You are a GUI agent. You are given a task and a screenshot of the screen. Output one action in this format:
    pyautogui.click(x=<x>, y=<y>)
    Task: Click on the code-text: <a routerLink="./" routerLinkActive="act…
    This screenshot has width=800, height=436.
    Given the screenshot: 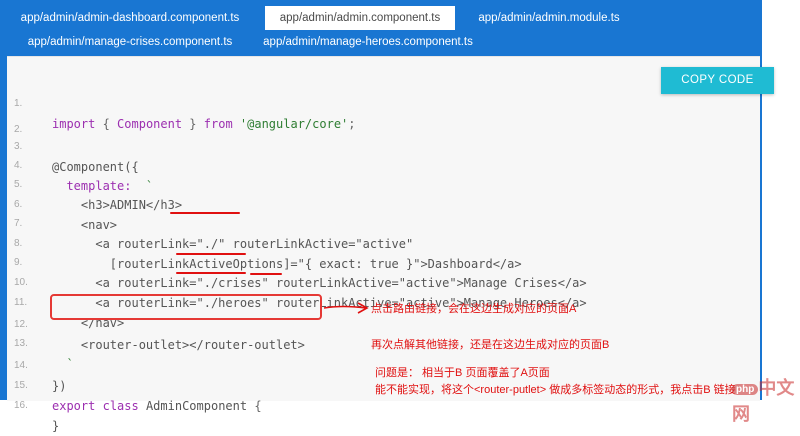 What is the action you would take?
    pyautogui.click(x=233, y=244)
    